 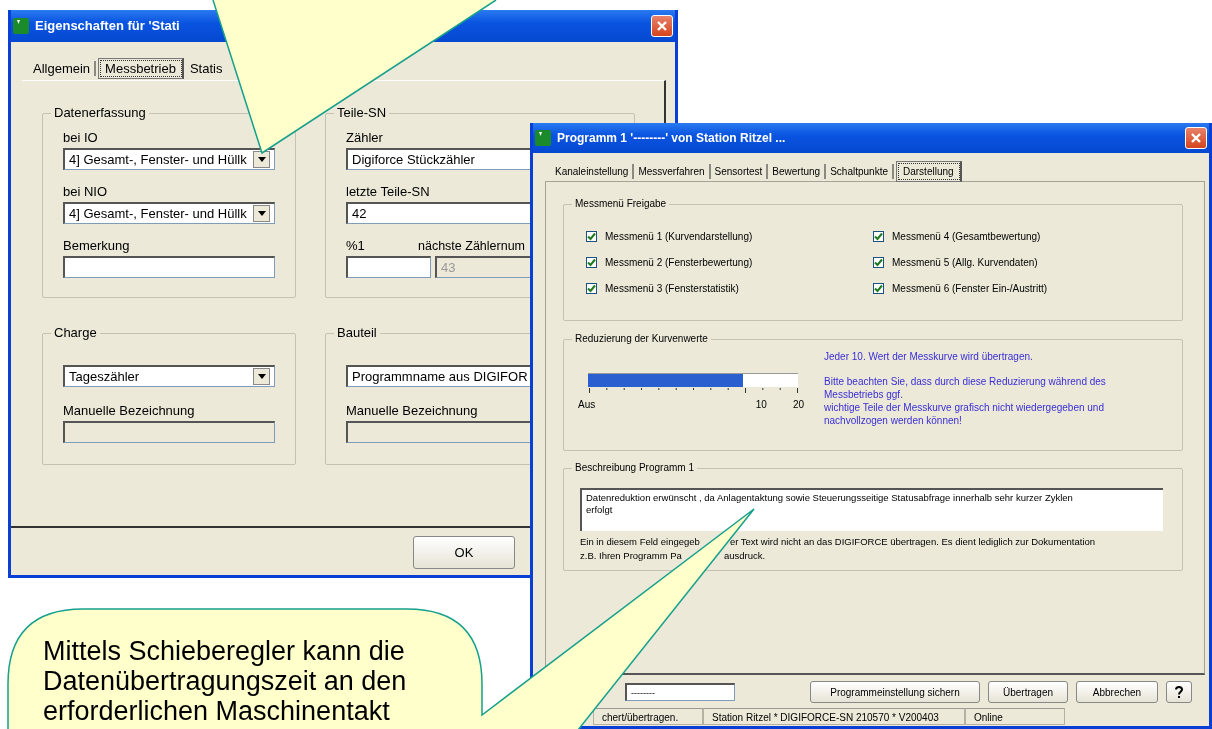 I want to click on field-label: Bemerkung, so click(x=96, y=246).